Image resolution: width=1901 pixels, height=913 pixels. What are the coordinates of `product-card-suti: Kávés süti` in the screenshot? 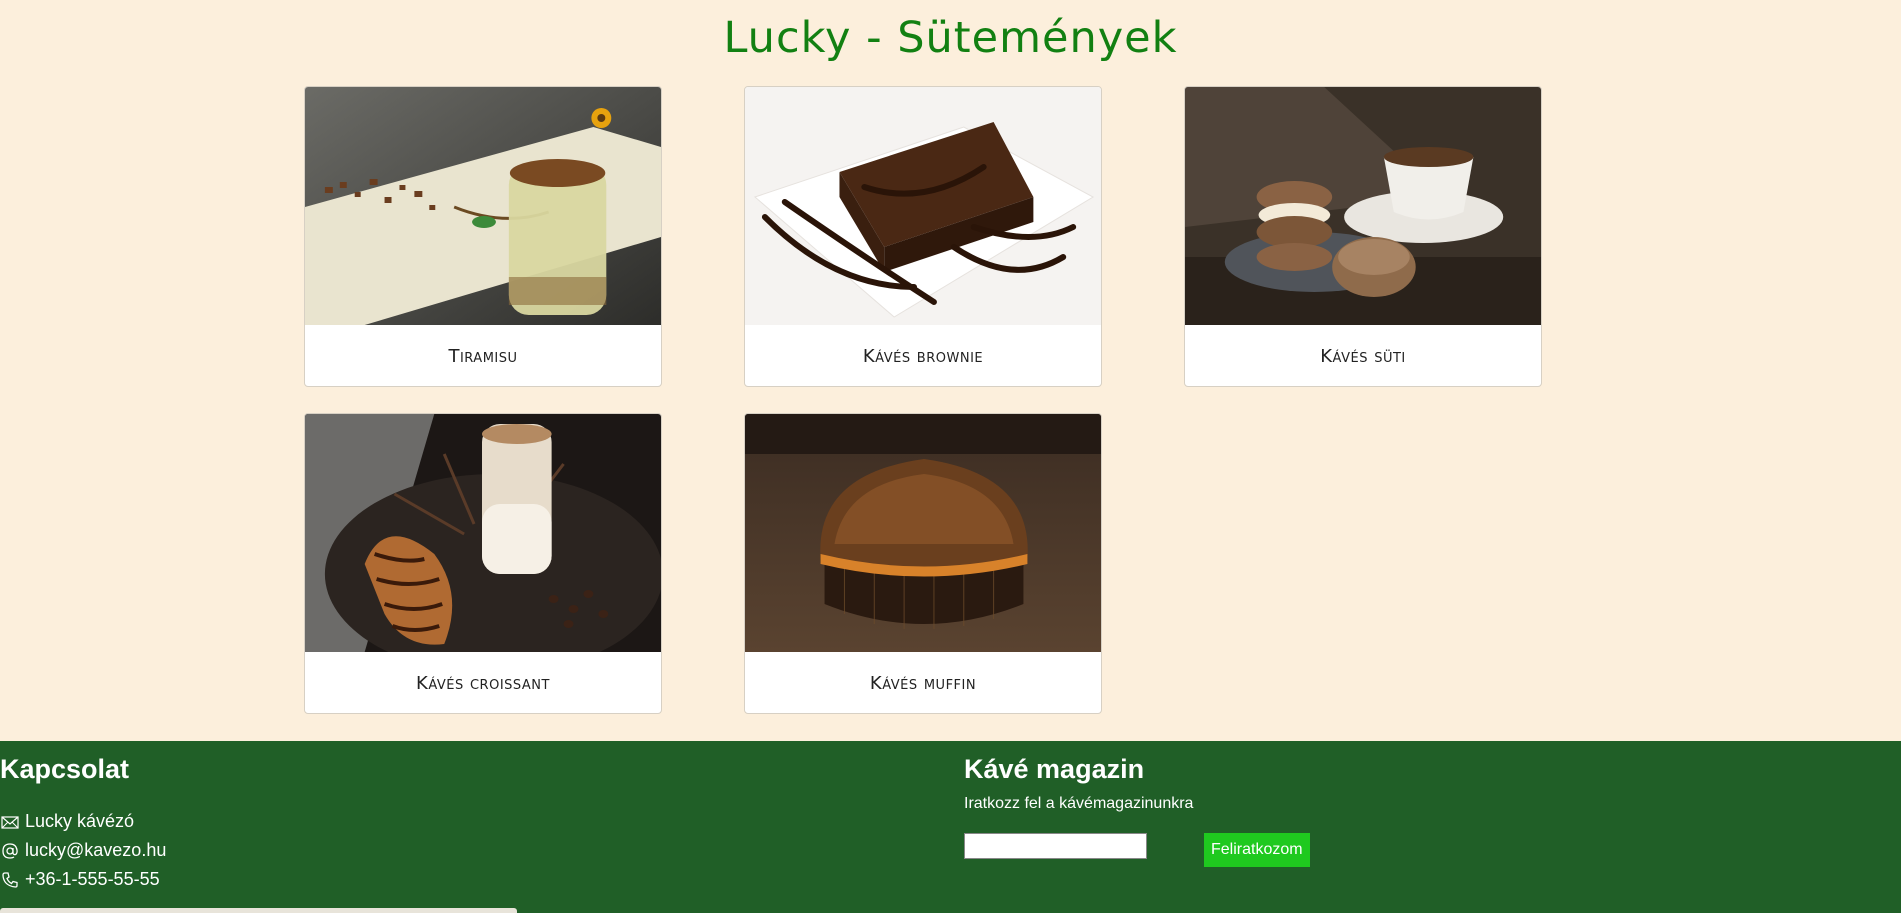 It's located at (1363, 236).